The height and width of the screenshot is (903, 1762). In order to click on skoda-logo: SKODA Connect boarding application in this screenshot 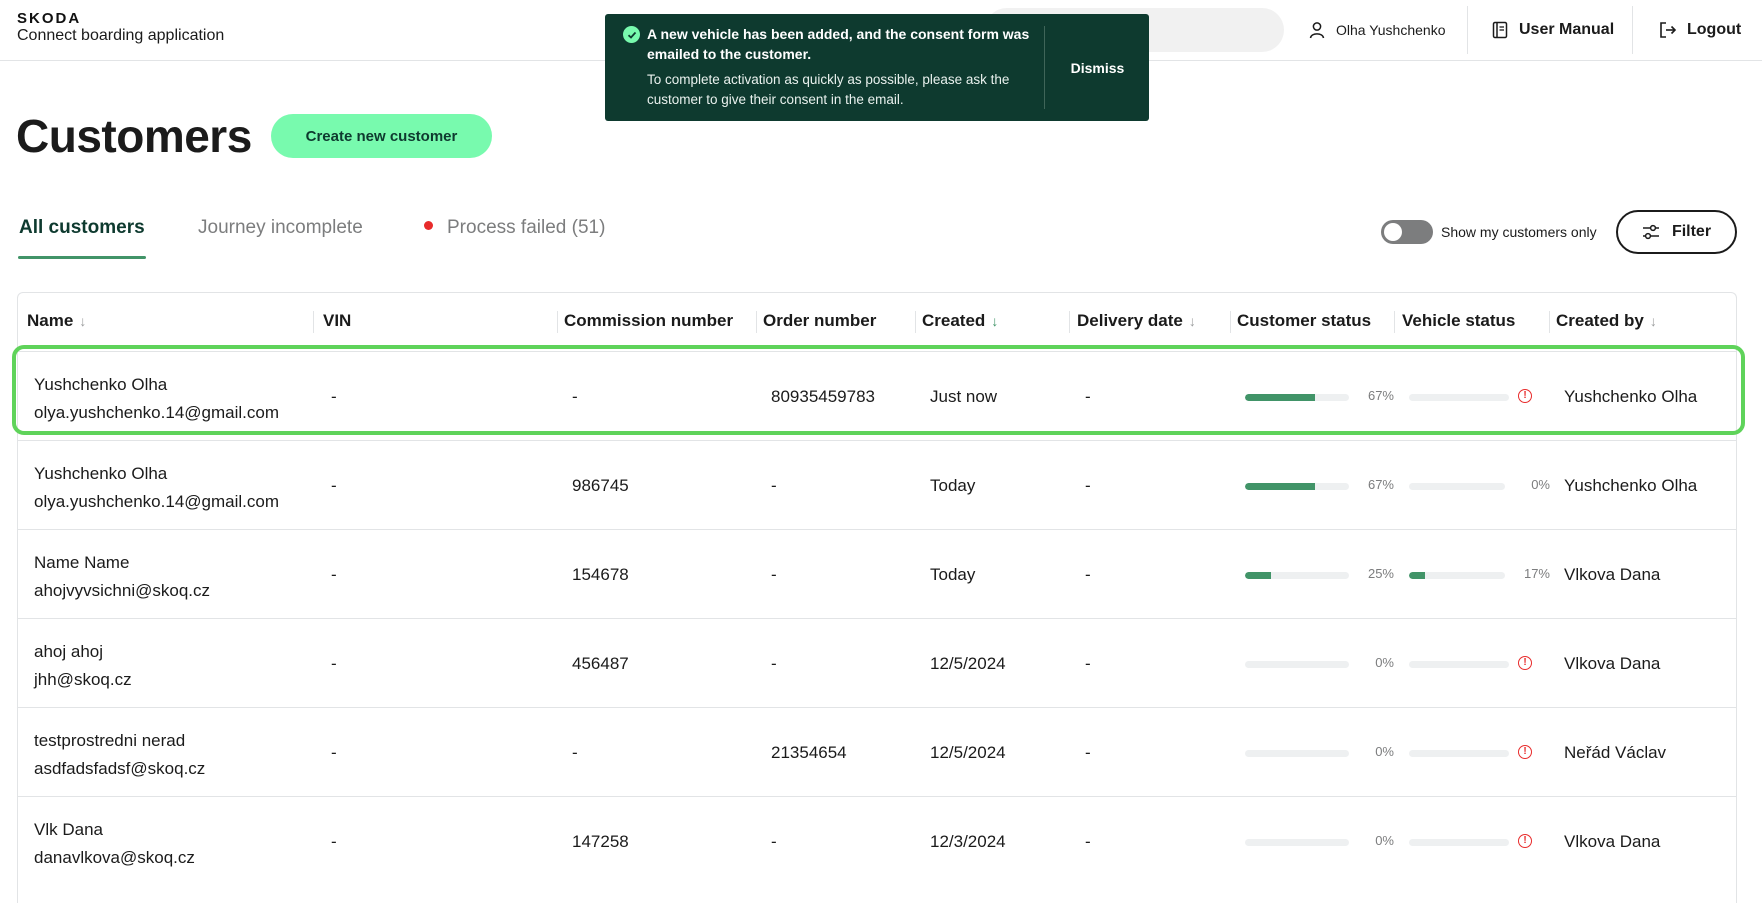, I will do `click(121, 27)`.